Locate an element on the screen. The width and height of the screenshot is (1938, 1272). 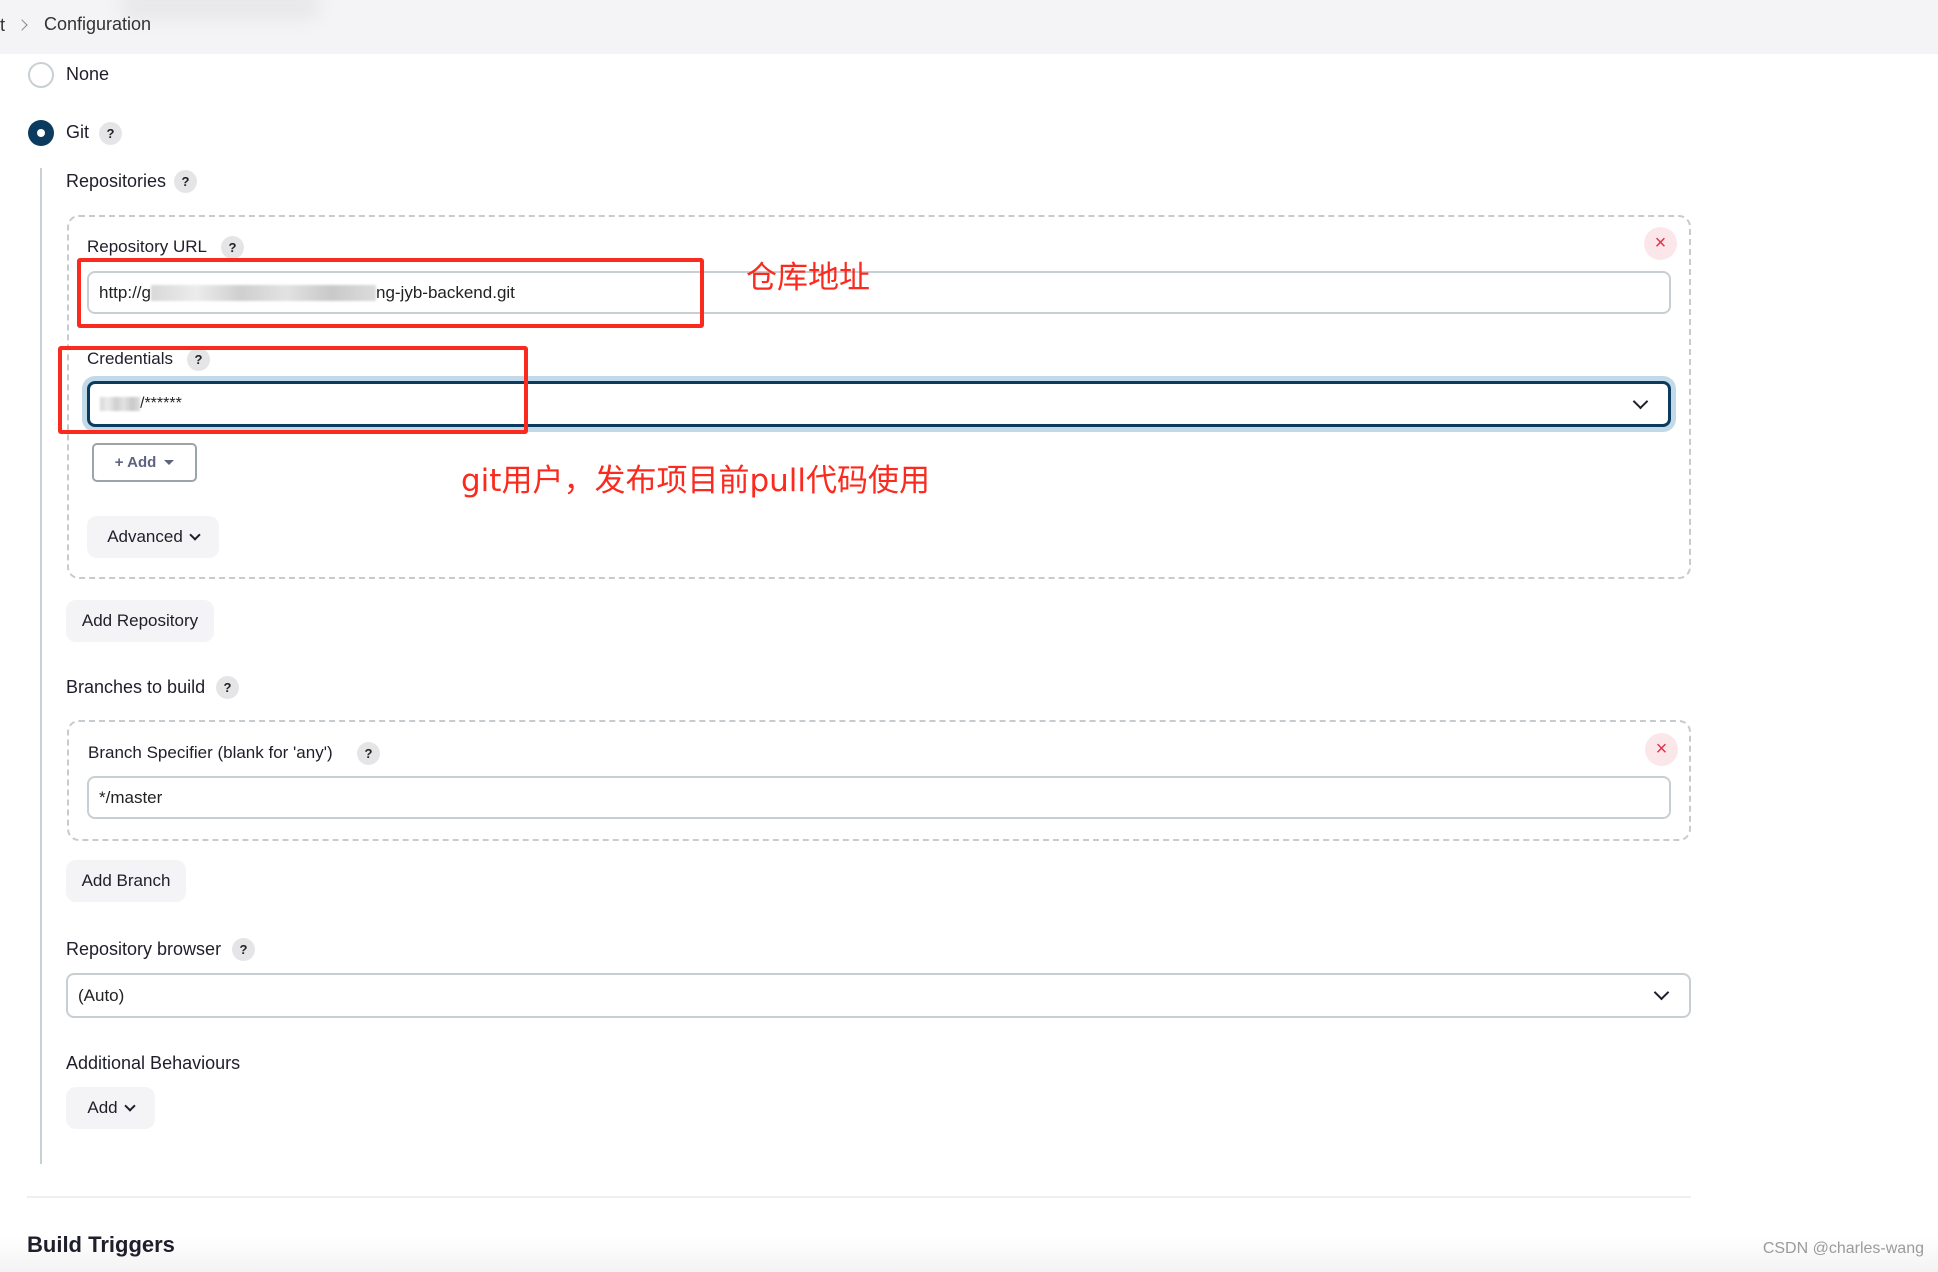
repository-browser-value: (Auto) is located at coordinates (101, 995).